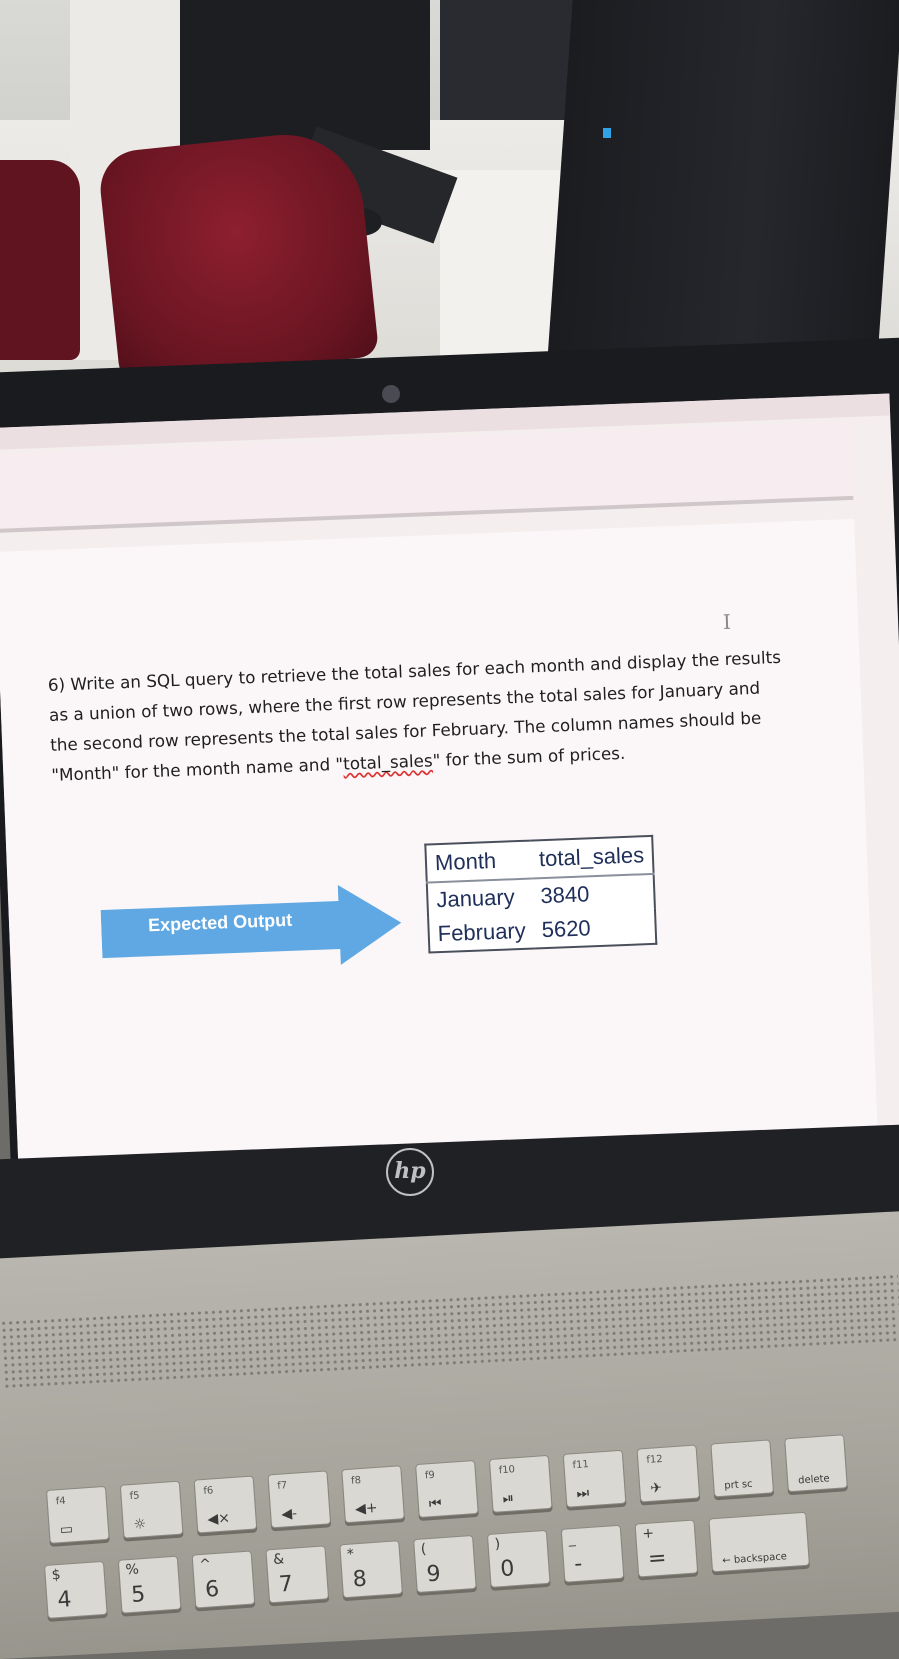 The width and height of the screenshot is (899, 1659). What do you see at coordinates (578, 1564) in the screenshot?
I see `key-glyph: -` at bounding box center [578, 1564].